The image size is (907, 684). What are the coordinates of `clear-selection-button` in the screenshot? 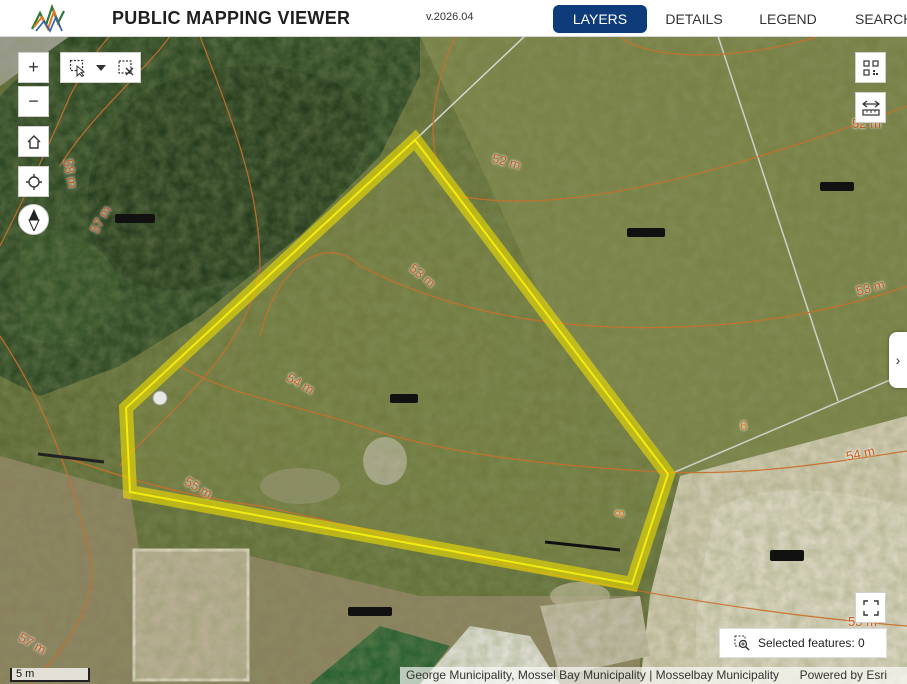 It's located at (126, 67).